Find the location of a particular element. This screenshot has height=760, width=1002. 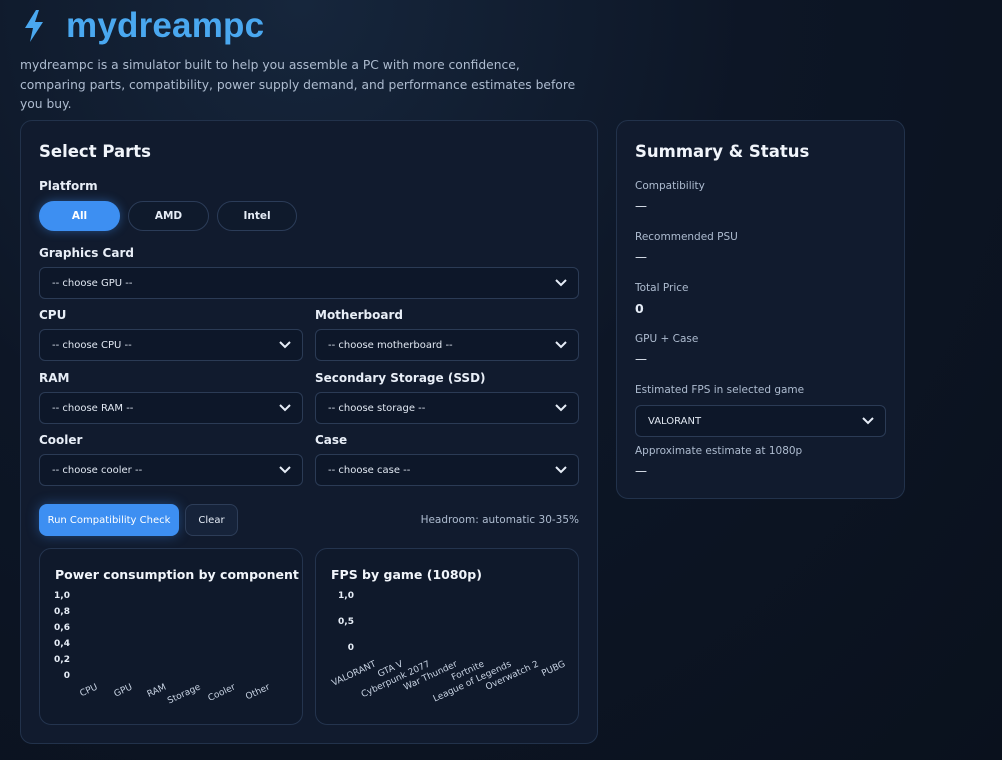

case-label: Case is located at coordinates (331, 440).